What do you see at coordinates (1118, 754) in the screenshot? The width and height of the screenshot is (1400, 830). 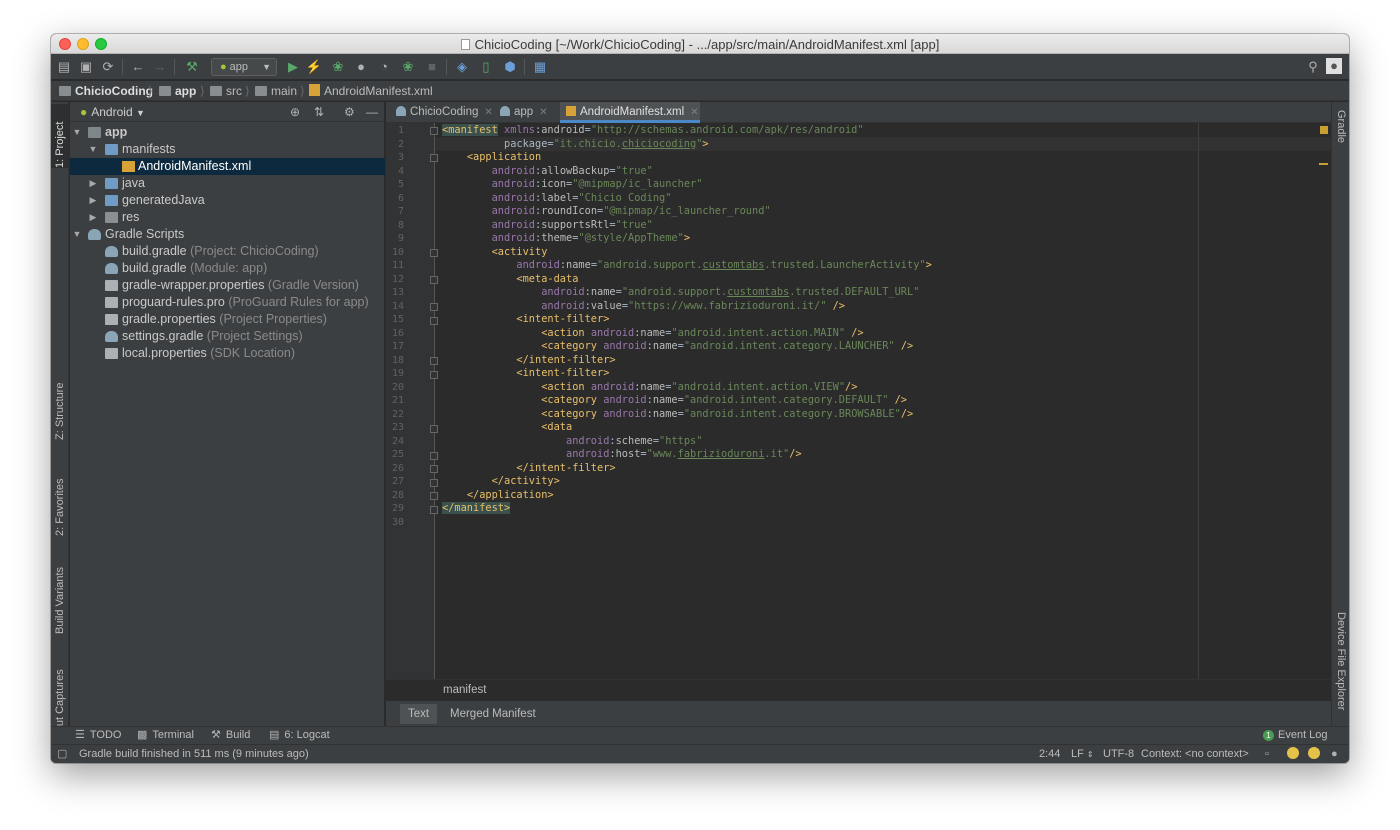 I see `encoding-select: UTF-8` at bounding box center [1118, 754].